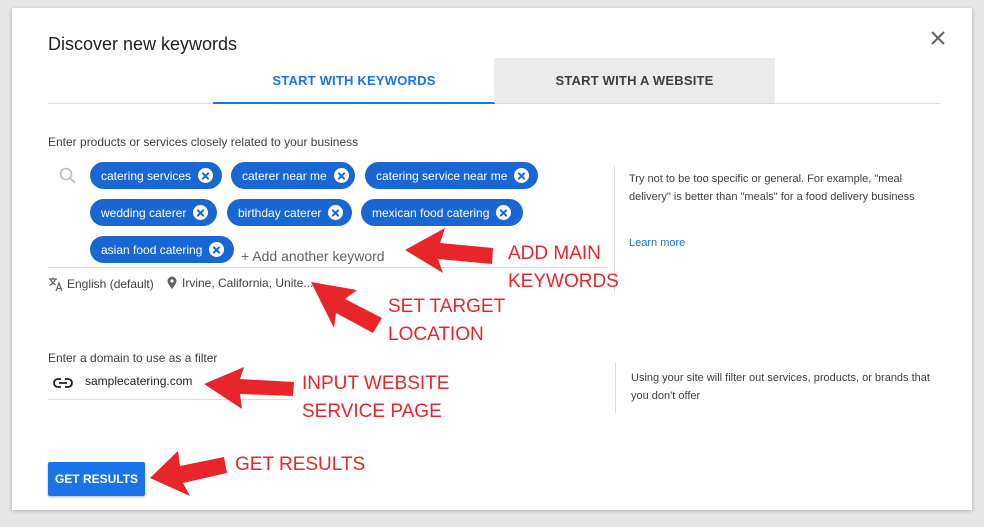 Image resolution: width=984 pixels, height=527 pixels. What do you see at coordinates (172, 282) in the screenshot?
I see `location-pin-icon` at bounding box center [172, 282].